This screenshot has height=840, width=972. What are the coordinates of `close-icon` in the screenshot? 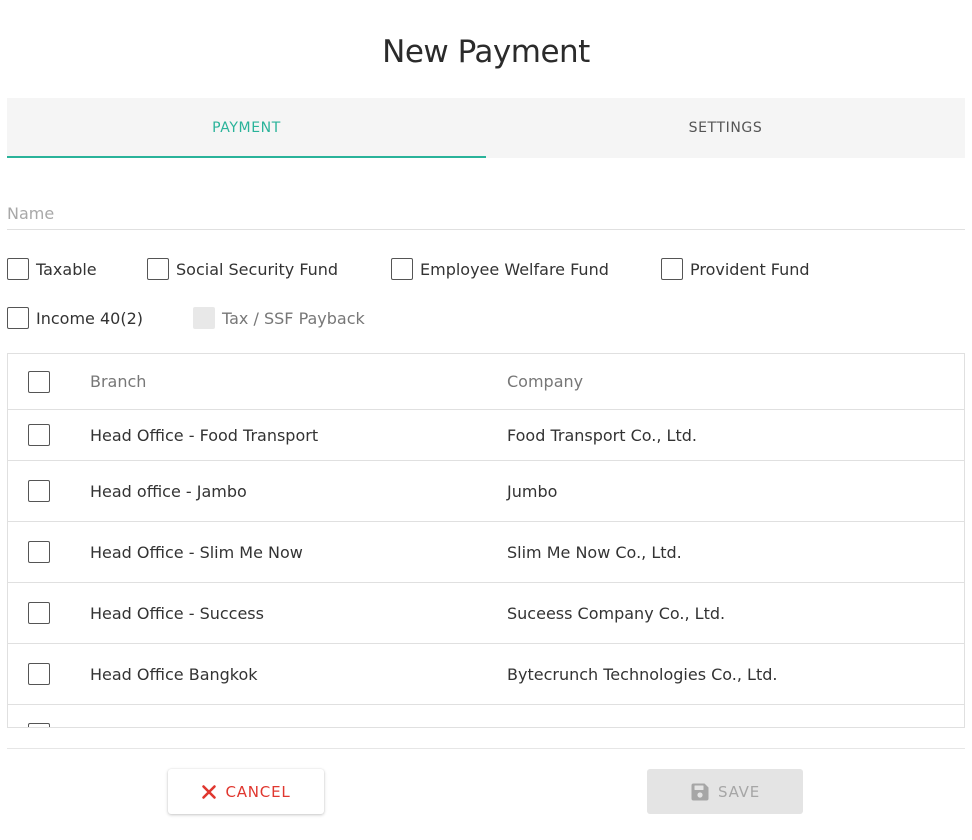 It's located at (209, 792).